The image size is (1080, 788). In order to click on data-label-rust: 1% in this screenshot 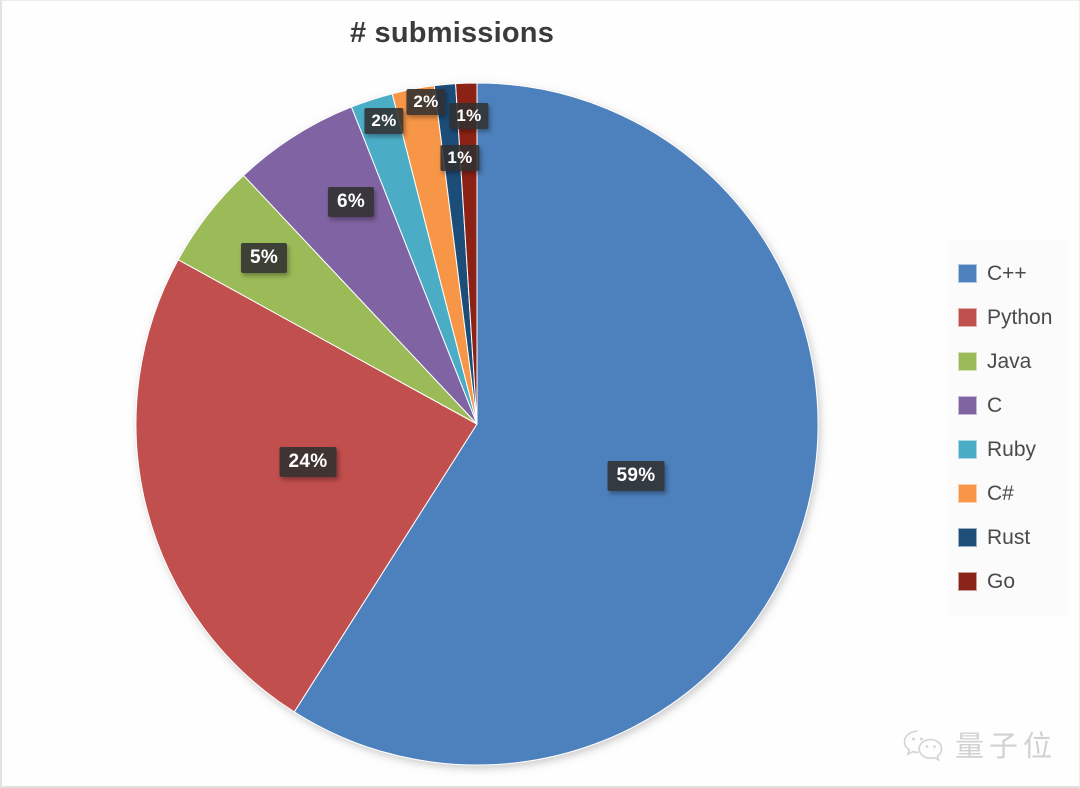, I will do `click(460, 158)`.